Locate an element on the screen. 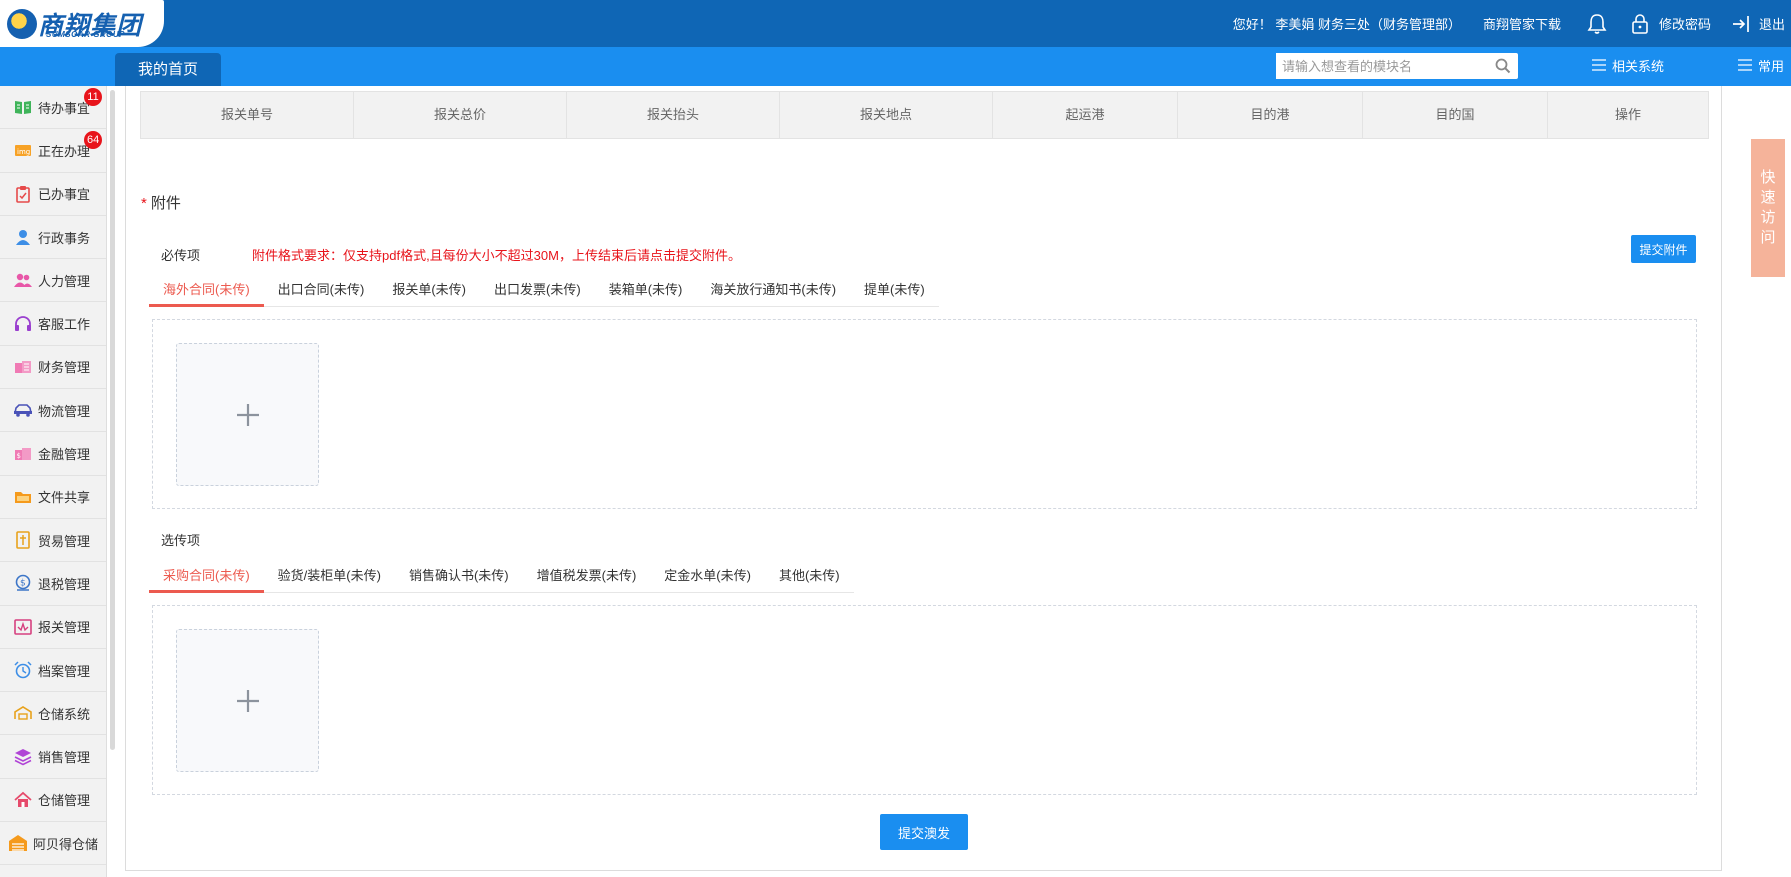  tab-other: 其他(未传) is located at coordinates (809, 577).